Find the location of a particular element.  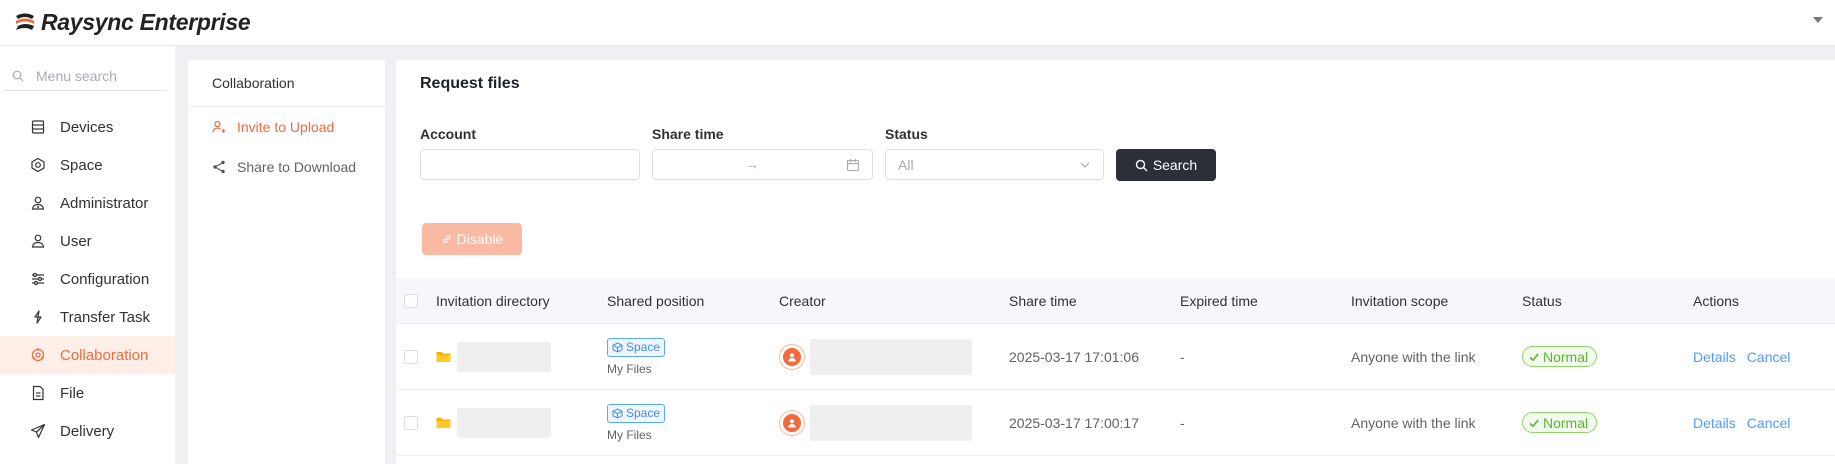

sidebar-item-label: Transfer Task is located at coordinates (105, 317).